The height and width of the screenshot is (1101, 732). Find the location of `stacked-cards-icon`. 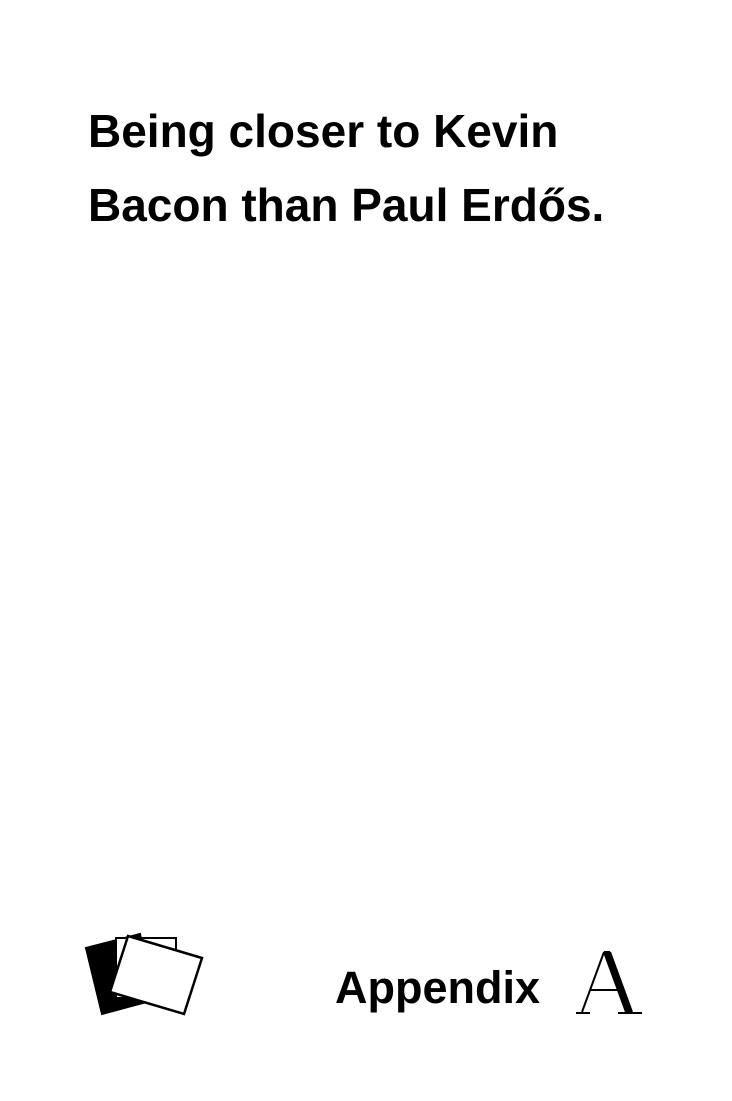

stacked-cards-icon is located at coordinates (144, 974).